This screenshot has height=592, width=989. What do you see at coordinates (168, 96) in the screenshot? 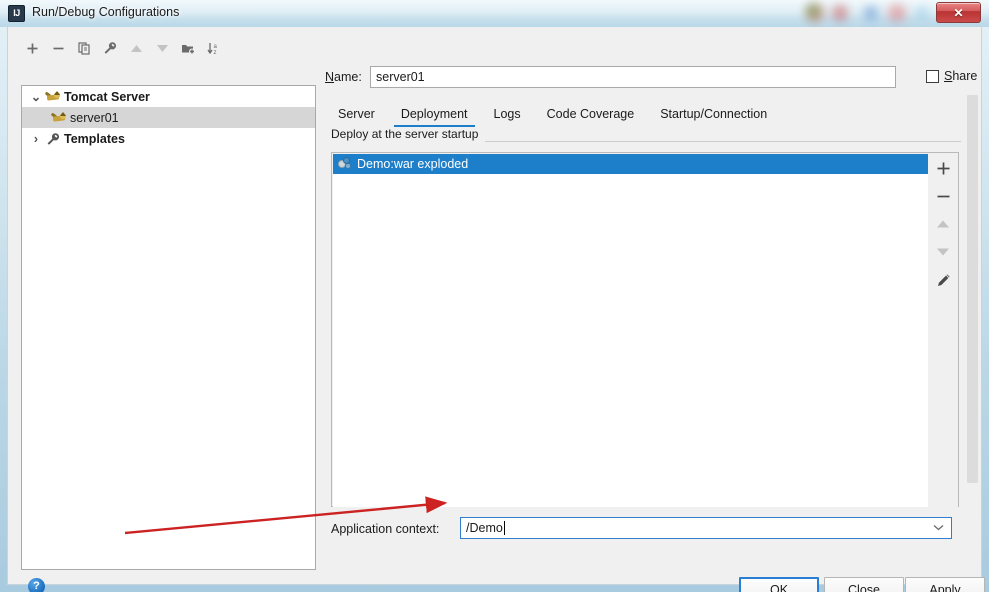
I see `tree-node-tomcat-server: ⌄ Tomcat Server` at bounding box center [168, 96].